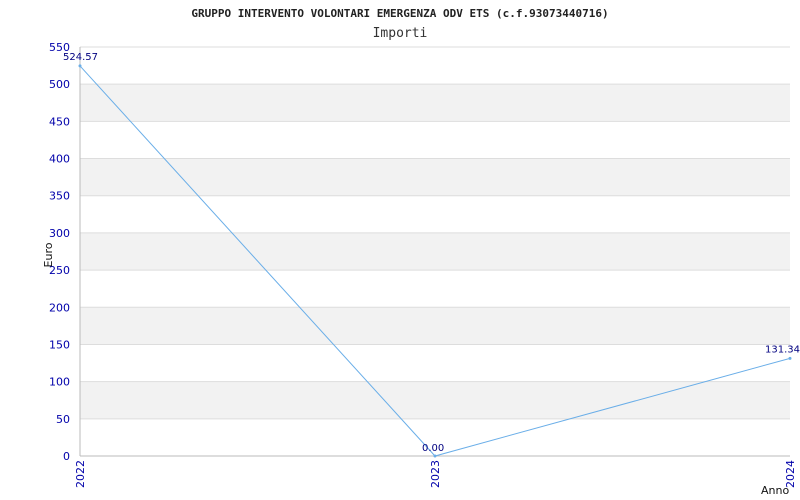 This screenshot has height=500, width=800. Describe the element at coordinates (59, 196) in the screenshot. I see `y-tick-label: 350` at that location.